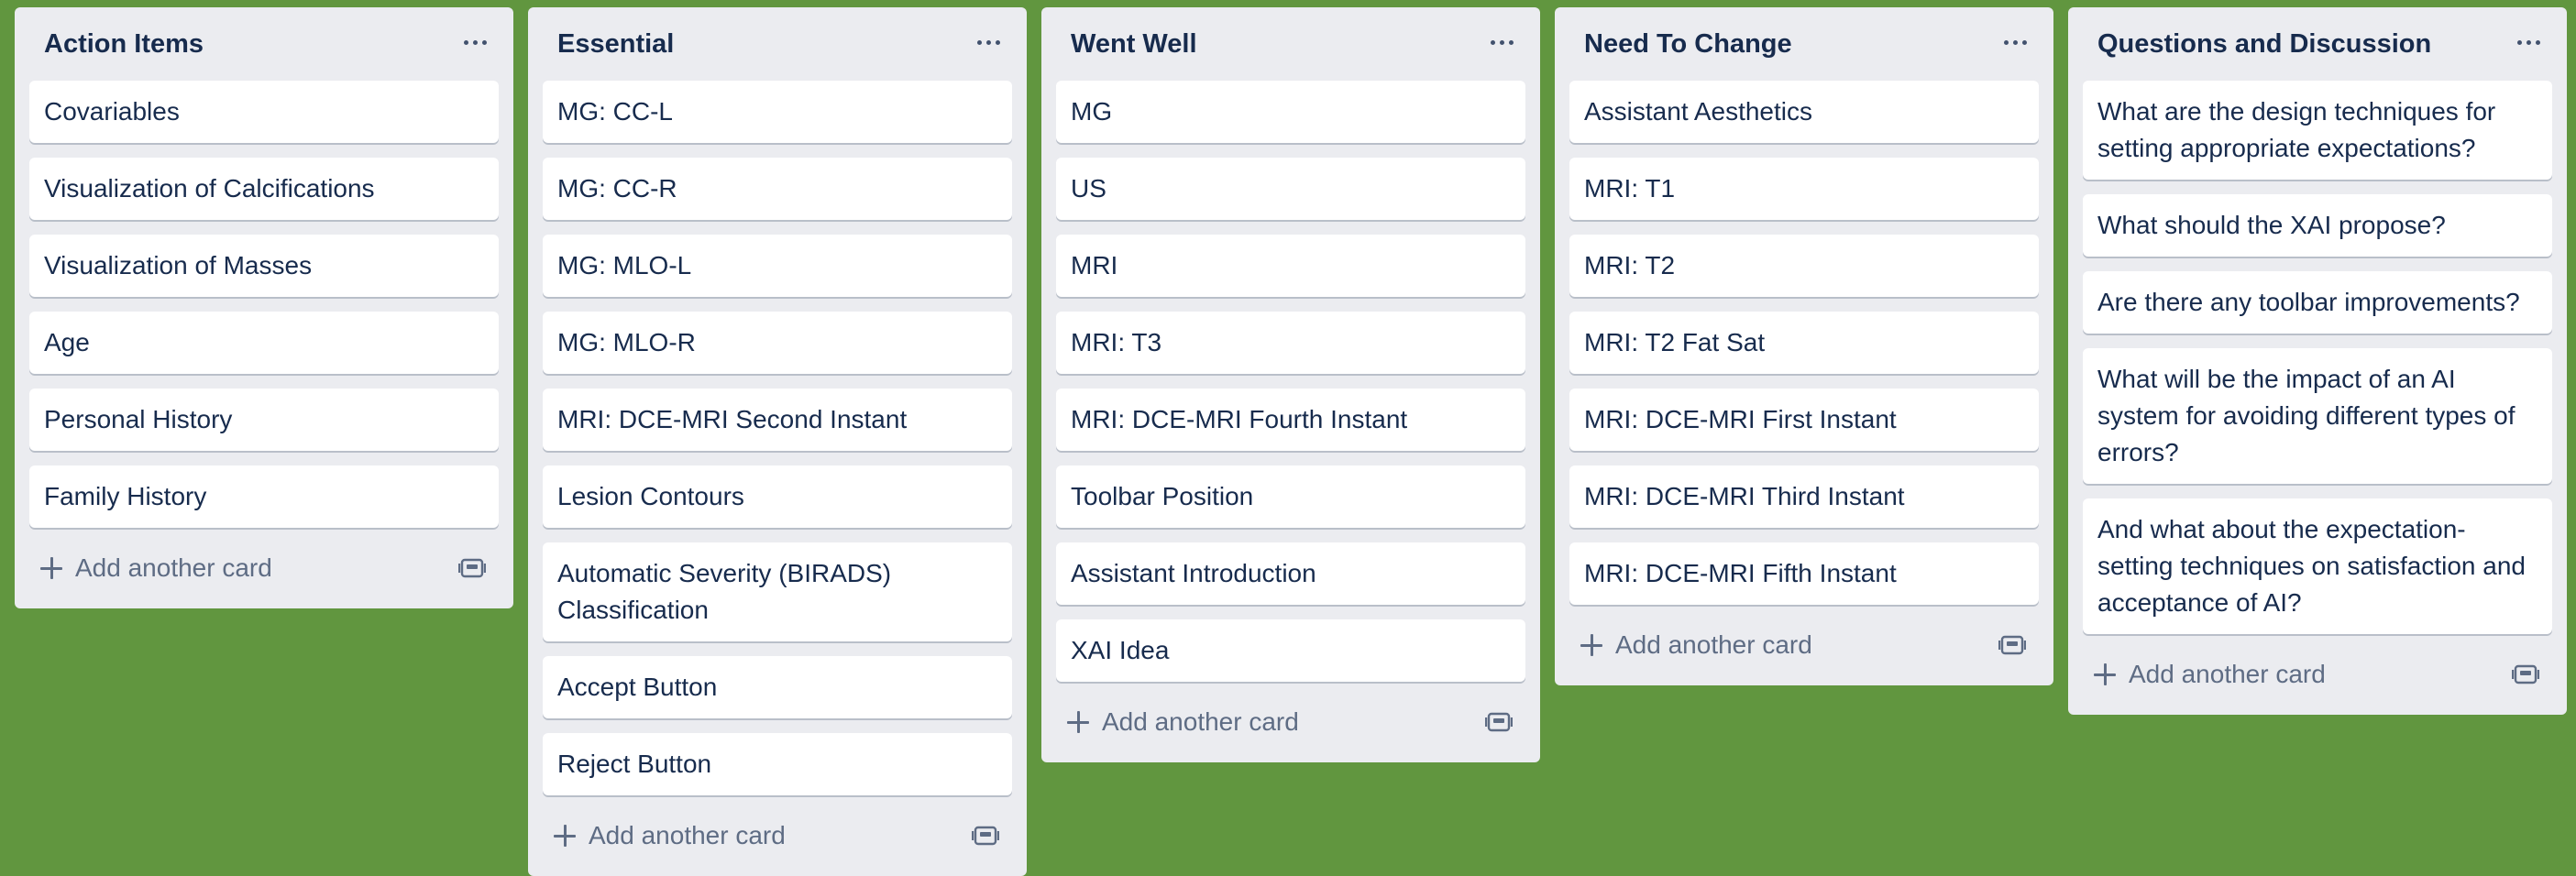 The width and height of the screenshot is (2576, 876). I want to click on card: Family History, so click(264, 496).